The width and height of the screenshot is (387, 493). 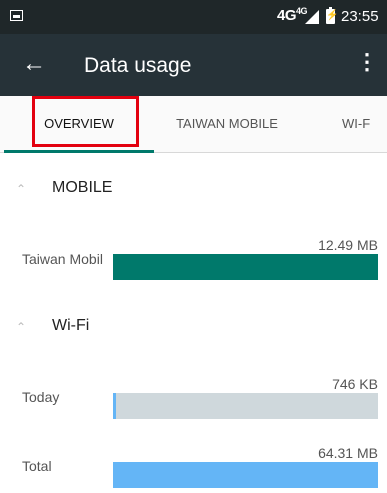 I want to click on wifi-today-bar, so click(x=245, y=406).